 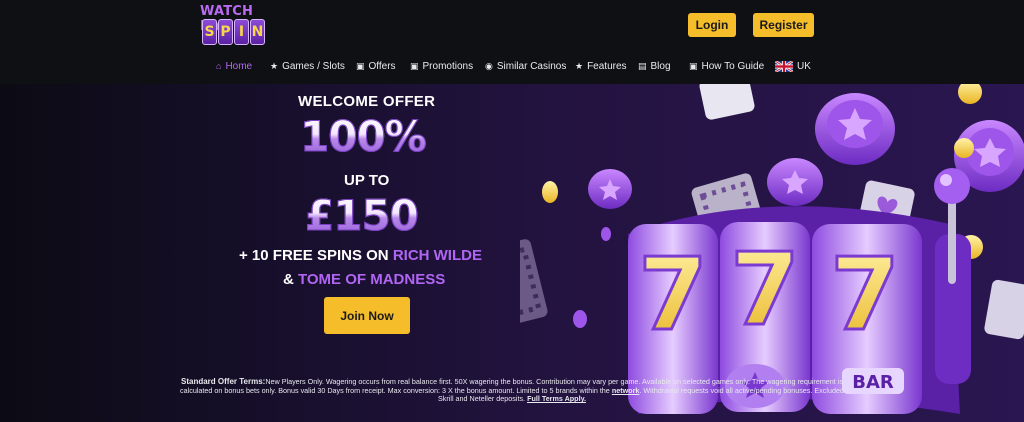 I want to click on network-link: network, so click(x=626, y=390).